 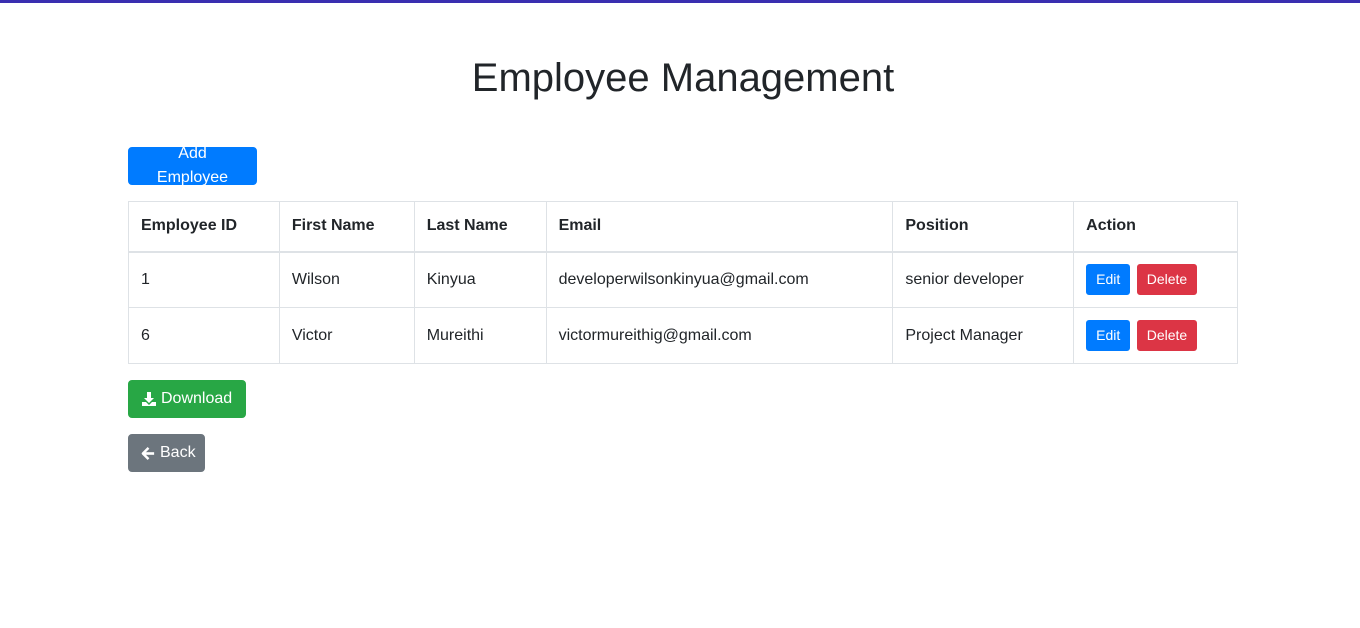 I want to click on cell-first-name: Wilson, so click(x=346, y=279).